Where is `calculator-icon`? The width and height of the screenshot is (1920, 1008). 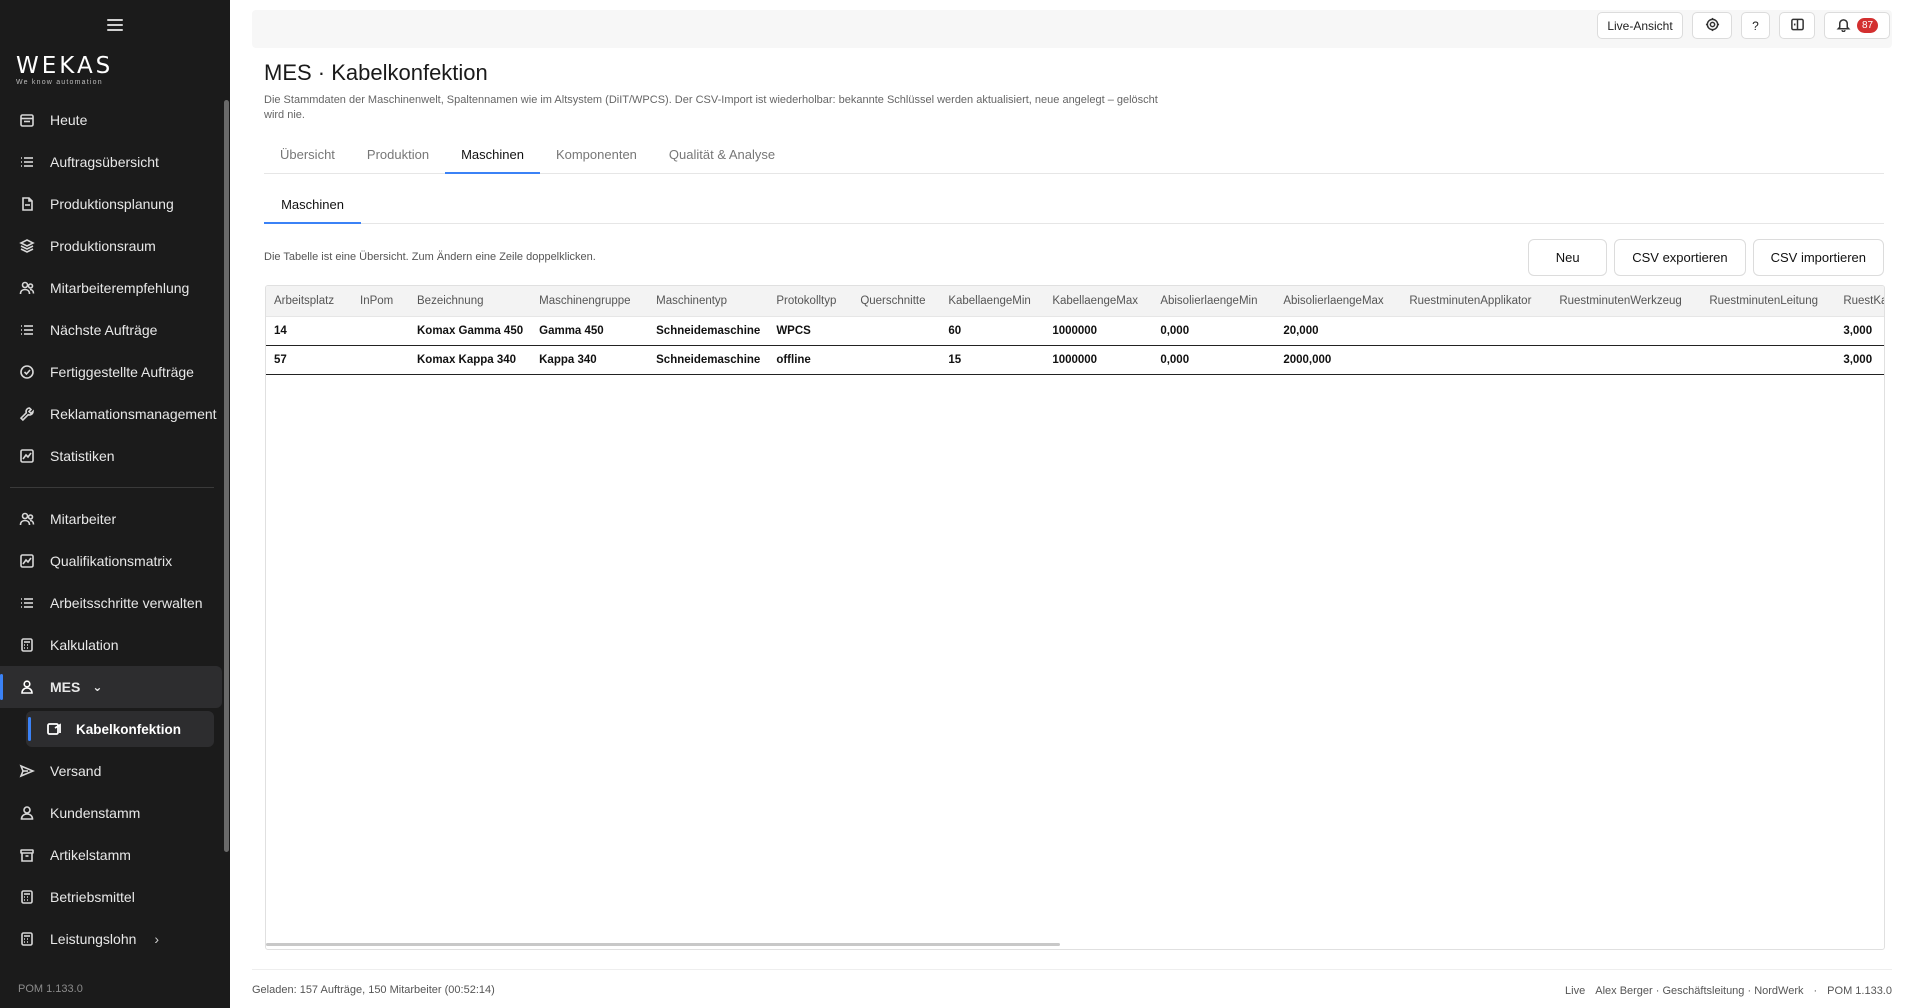 calculator-icon is located at coordinates (27, 645).